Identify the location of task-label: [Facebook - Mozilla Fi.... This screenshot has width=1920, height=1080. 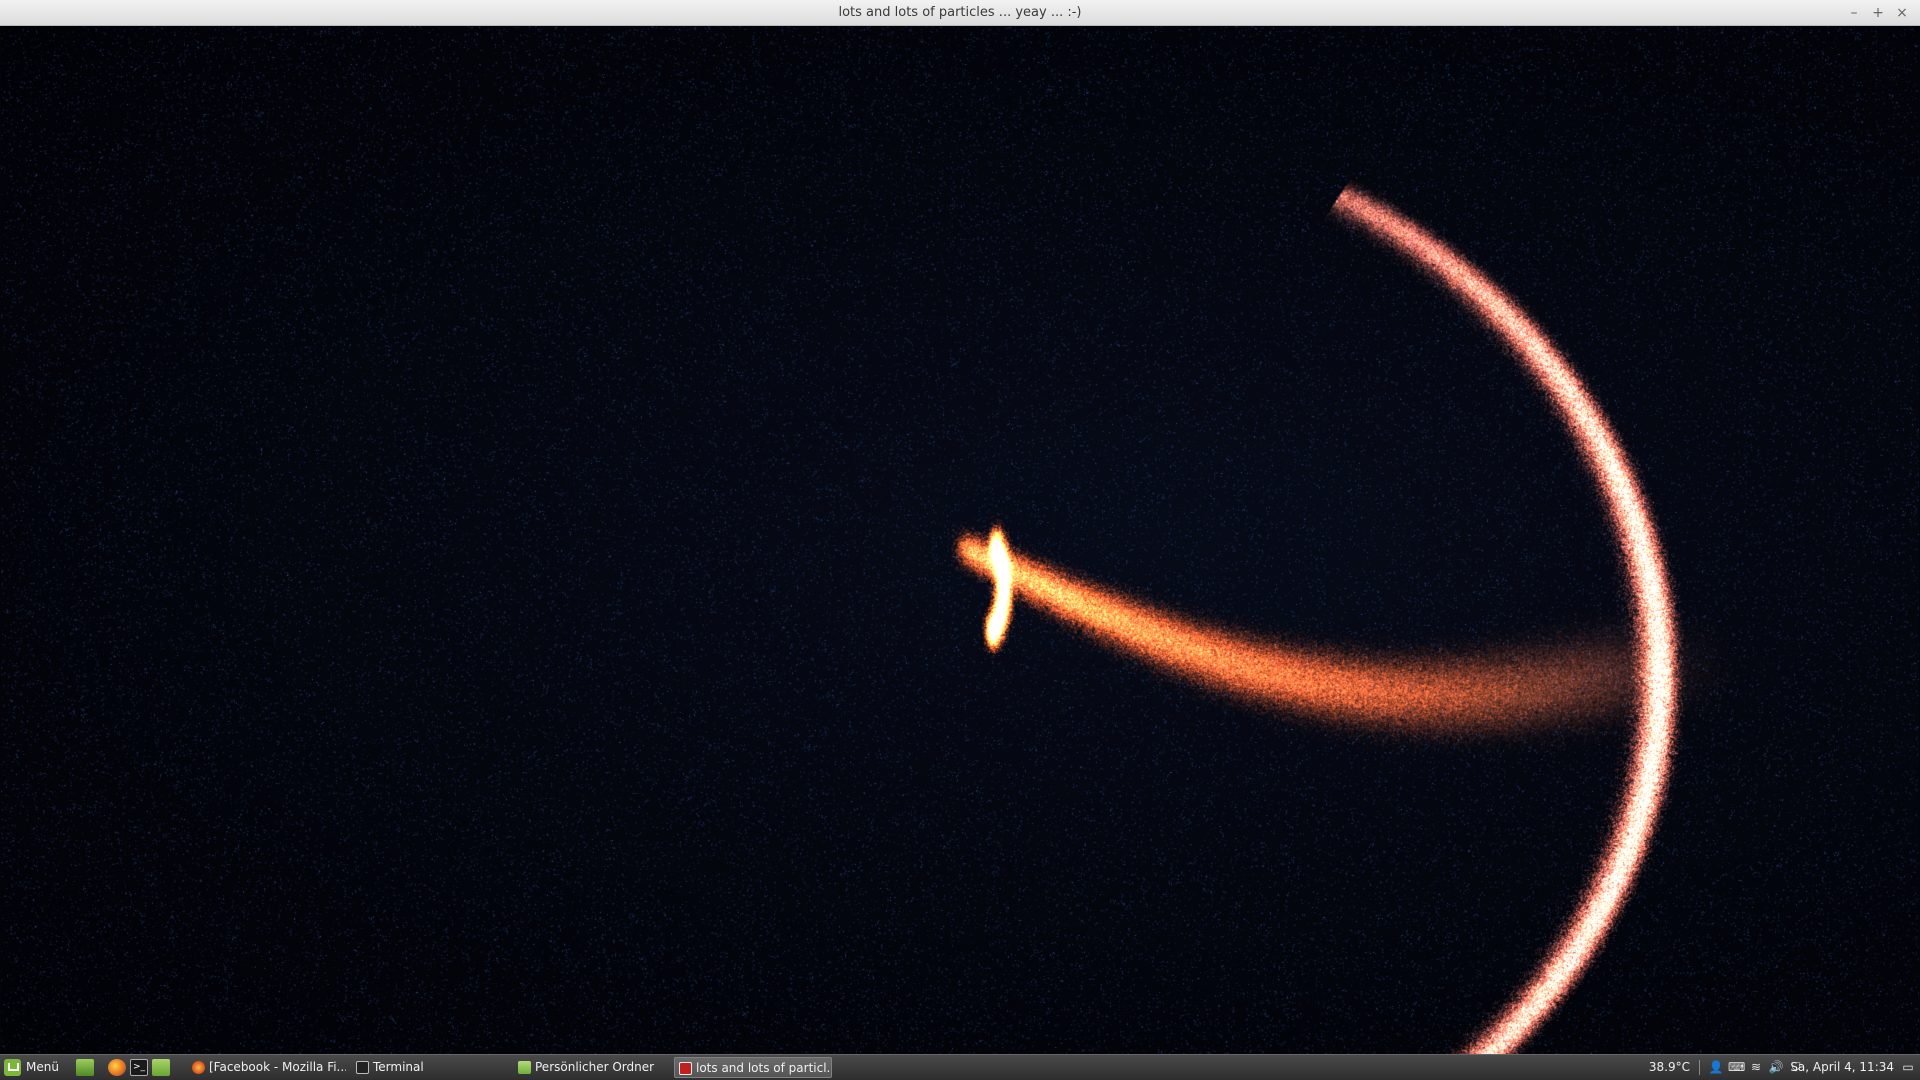
(277, 1067).